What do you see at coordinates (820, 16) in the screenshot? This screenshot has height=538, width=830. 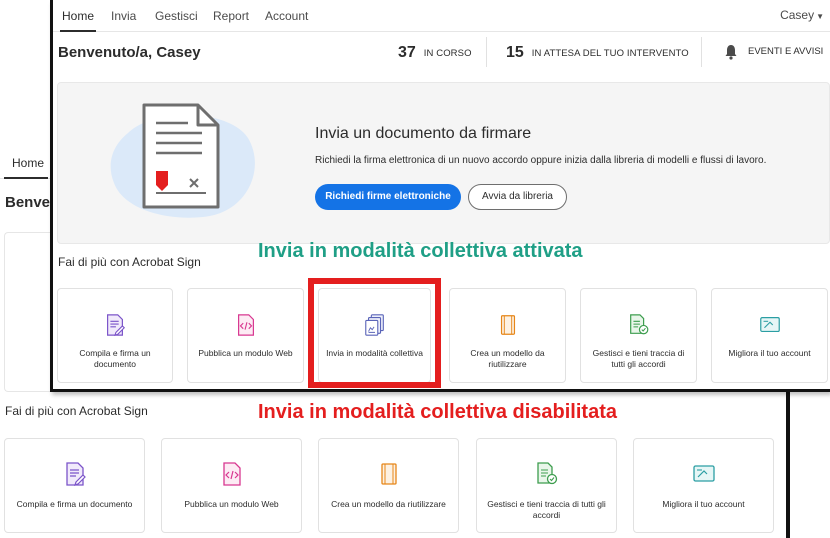 I see `chevron-down-icon: ▼` at bounding box center [820, 16].